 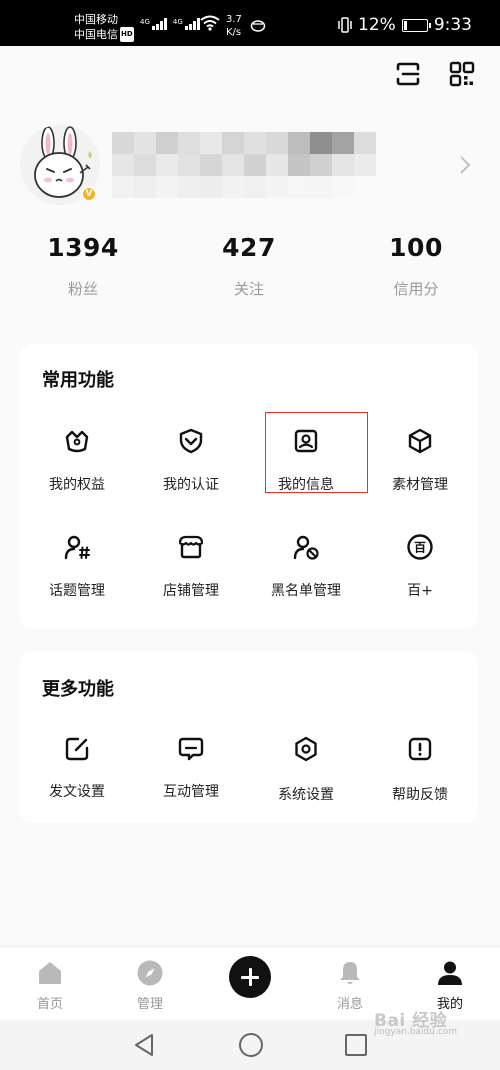 I want to click on status-right: 12% 9:33, so click(x=405, y=25).